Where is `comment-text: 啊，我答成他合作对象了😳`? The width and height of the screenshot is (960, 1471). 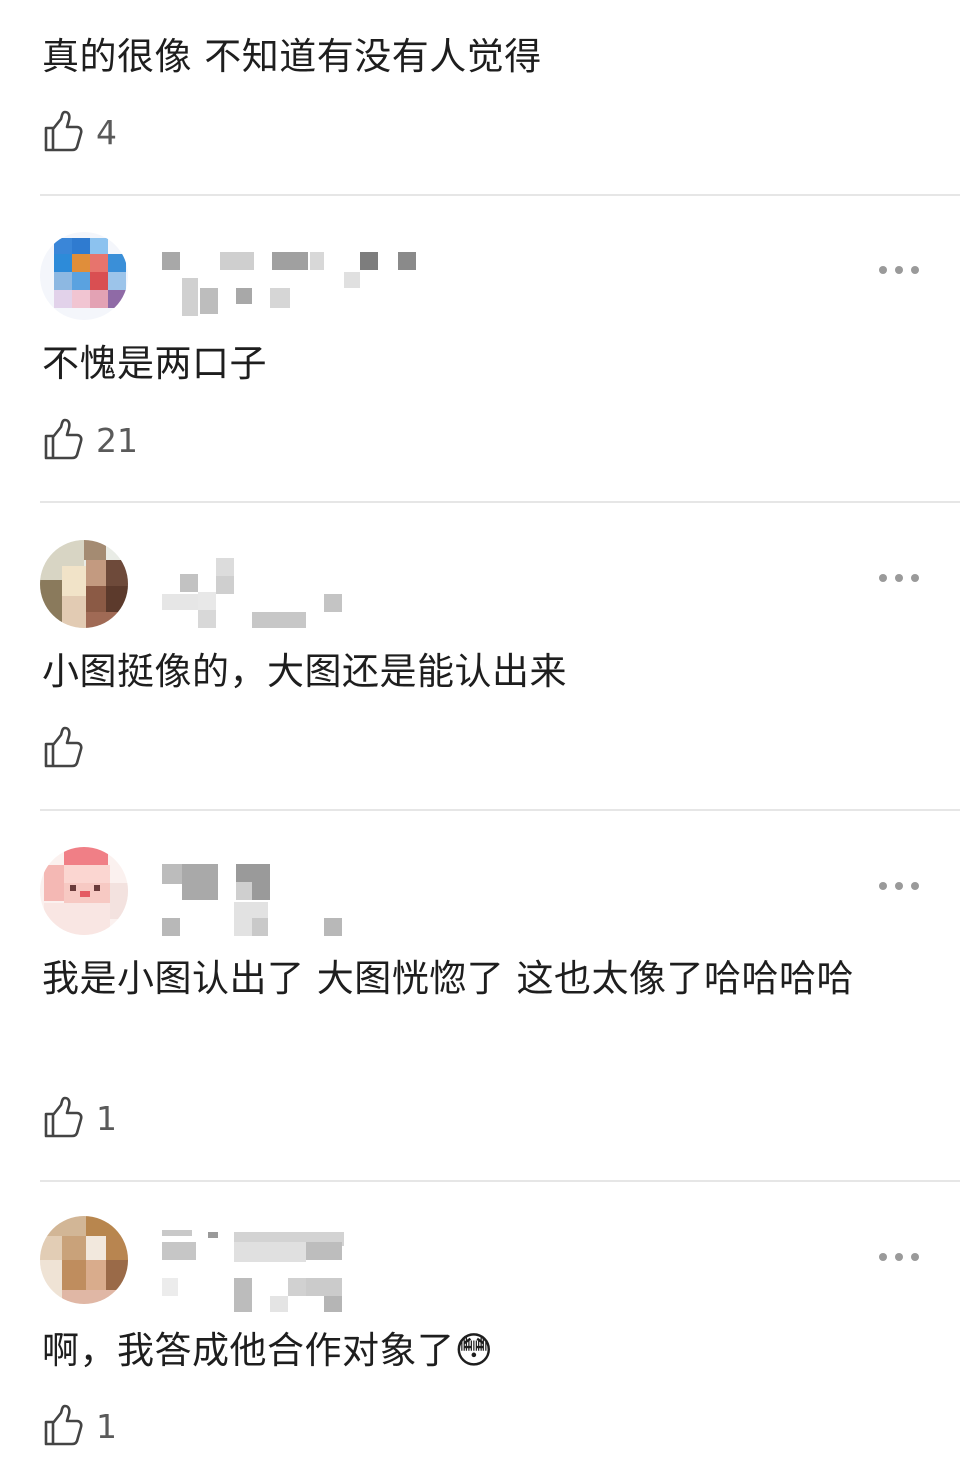
comment-text: 啊，我答成他合作对象了😳 is located at coordinates (268, 1350).